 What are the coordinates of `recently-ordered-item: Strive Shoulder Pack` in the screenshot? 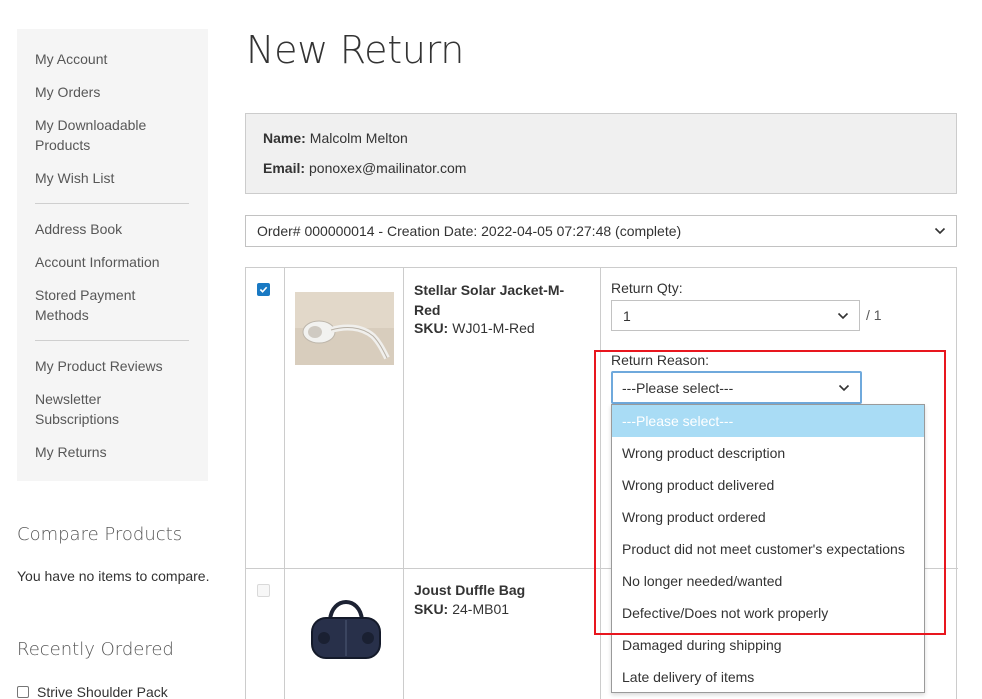 It's located at (92, 691).